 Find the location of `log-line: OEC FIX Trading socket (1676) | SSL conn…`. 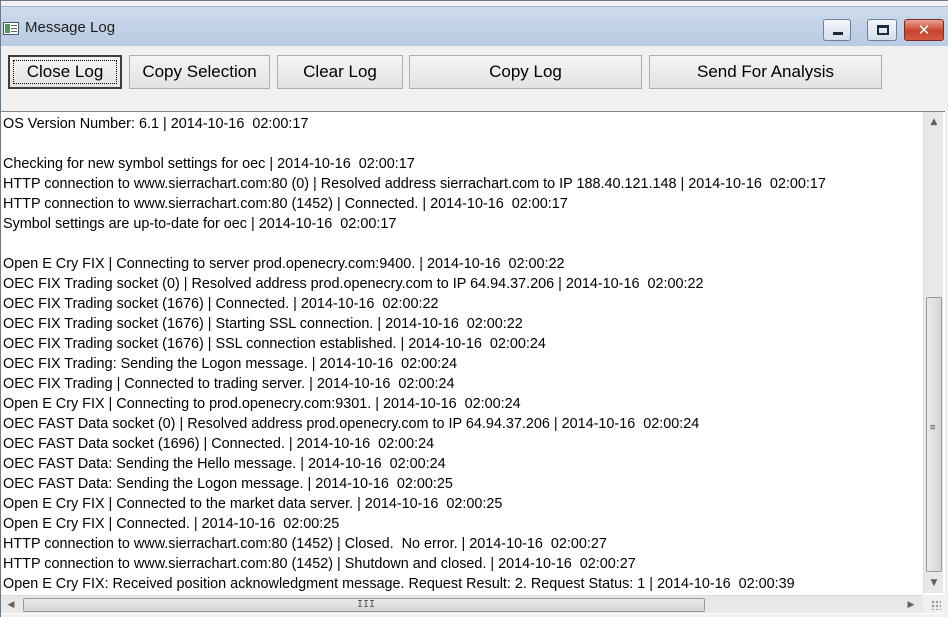

log-line: OEC FIX Trading socket (1676) | SSL conn… is located at coordinates (274, 344).